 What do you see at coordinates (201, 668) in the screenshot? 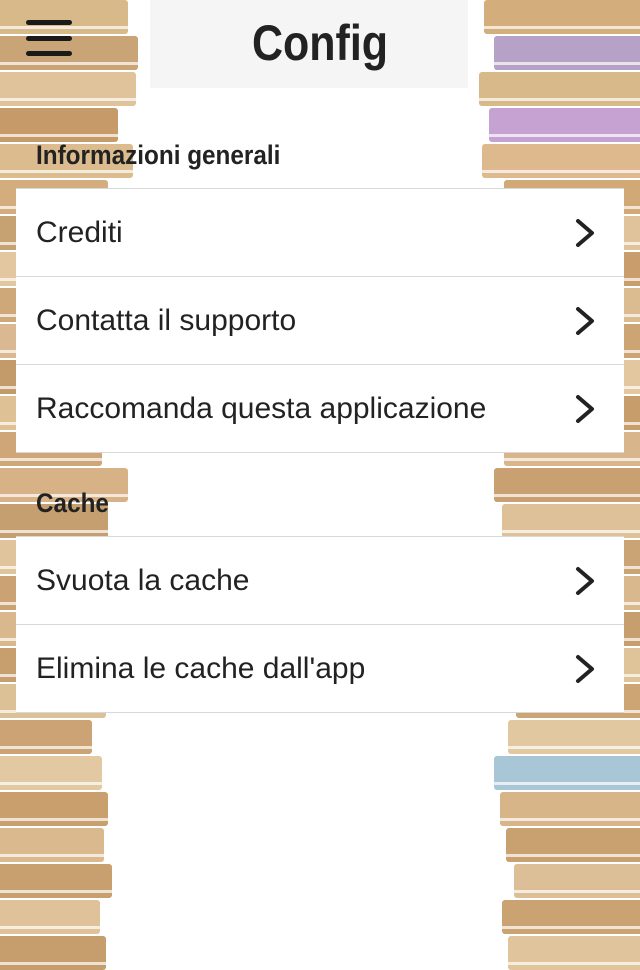
I see `row-label: Elimina le cache dall'app` at bounding box center [201, 668].